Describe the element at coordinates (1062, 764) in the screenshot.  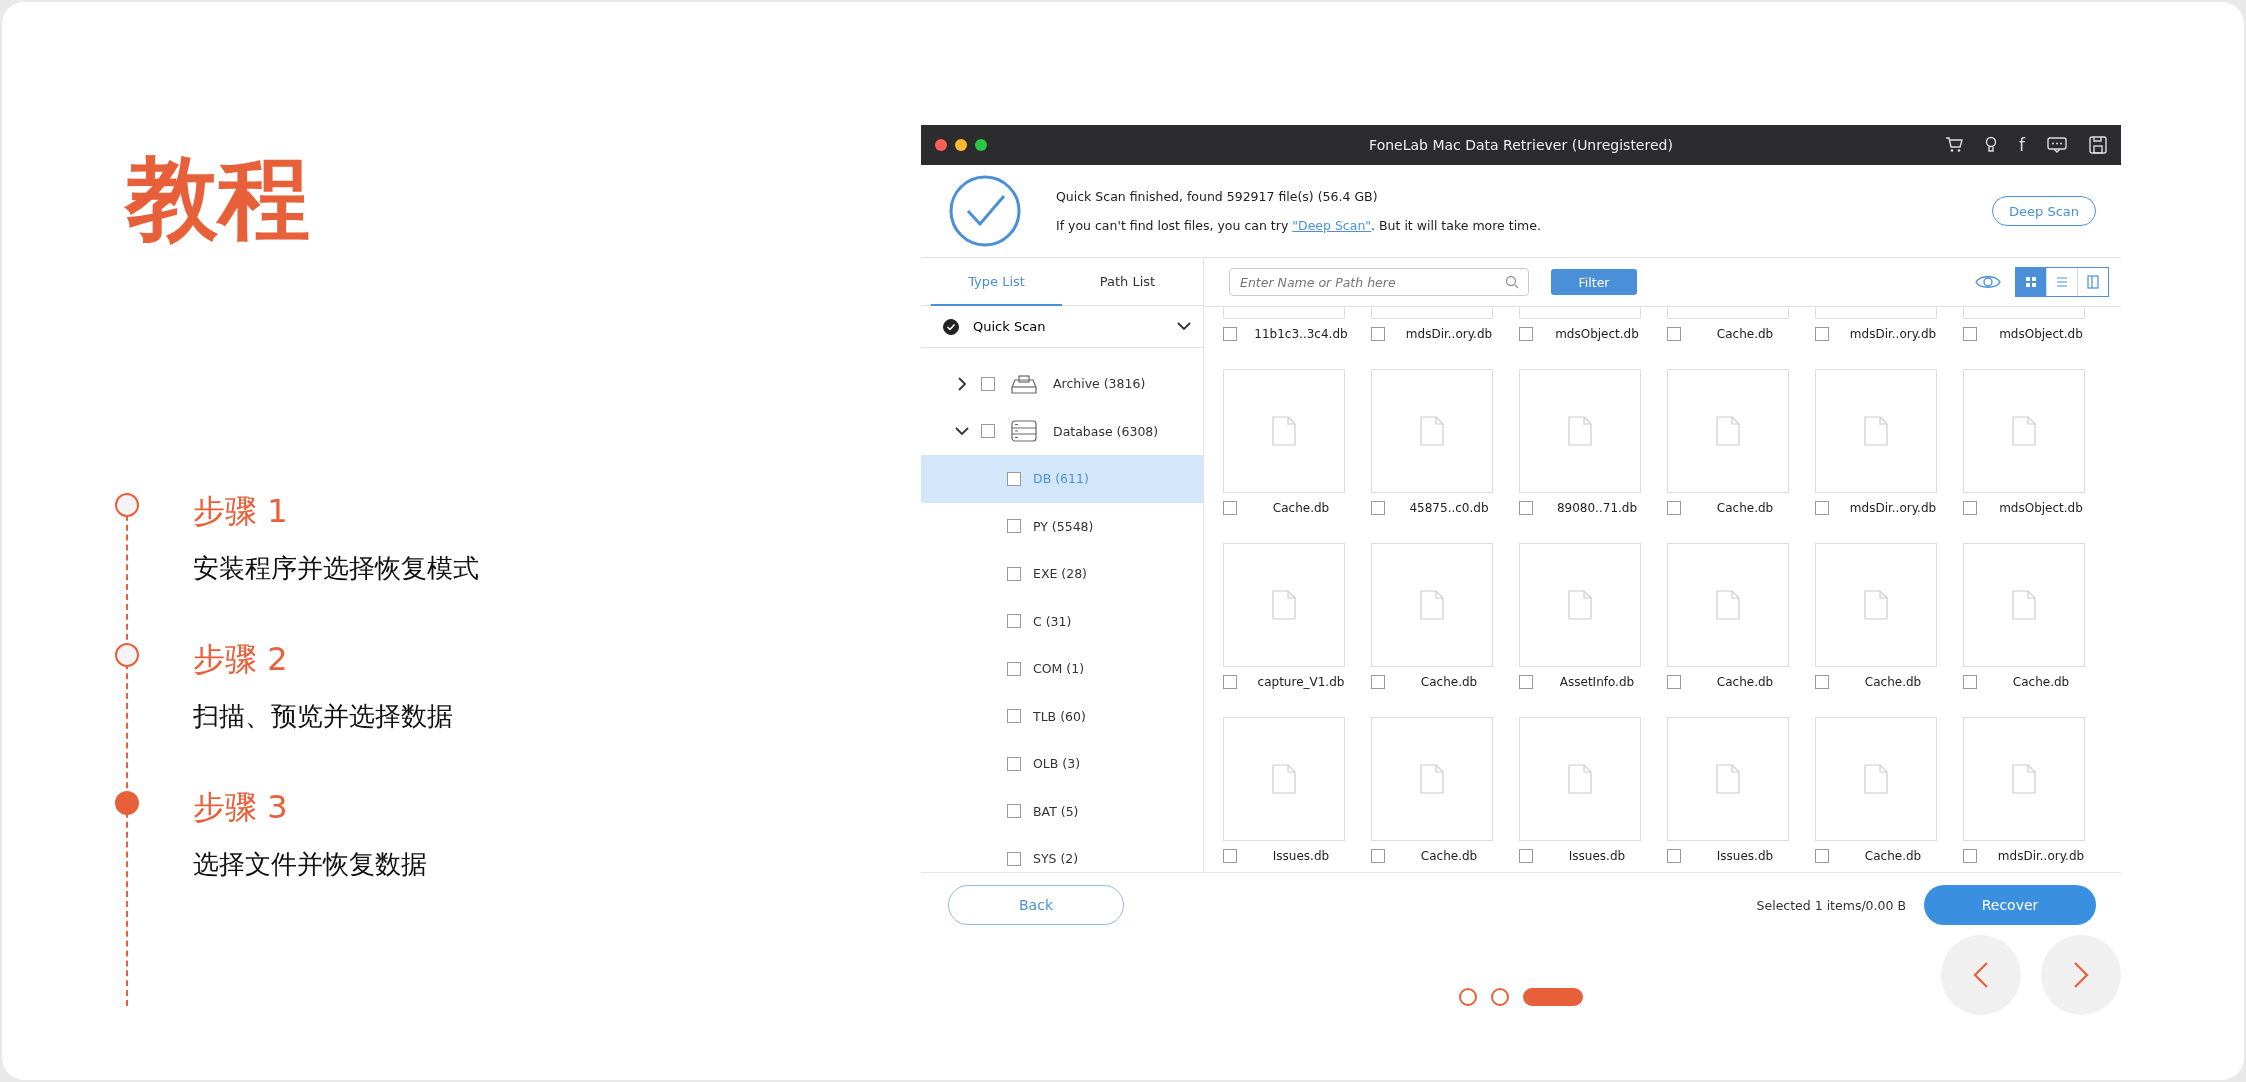
I see `tree-item: OLB (3)` at that location.